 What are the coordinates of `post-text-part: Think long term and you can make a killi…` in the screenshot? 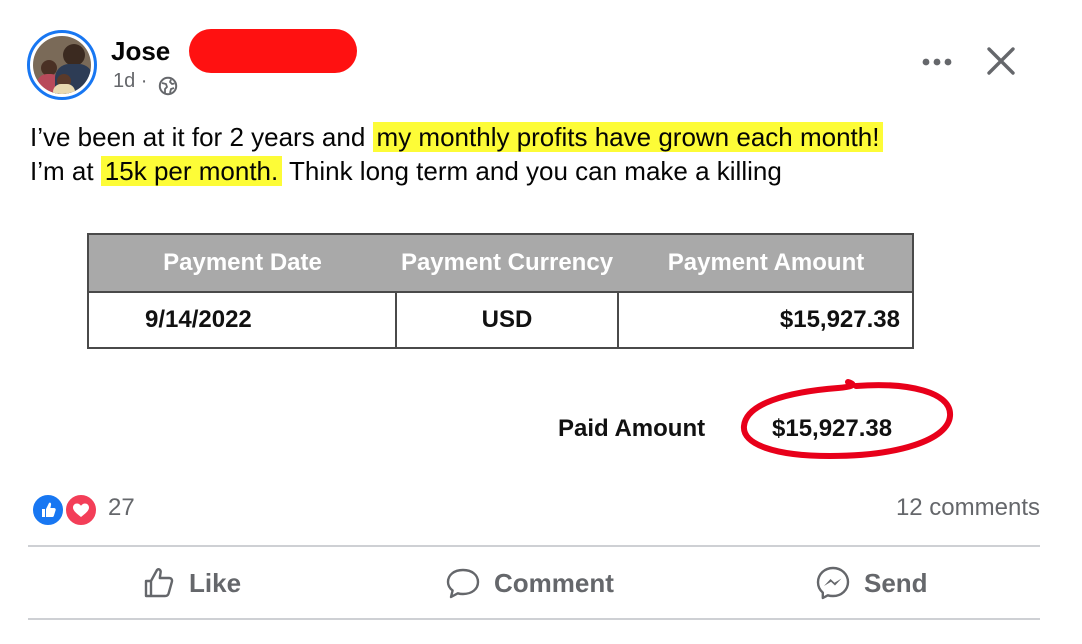 It's located at (532, 171).